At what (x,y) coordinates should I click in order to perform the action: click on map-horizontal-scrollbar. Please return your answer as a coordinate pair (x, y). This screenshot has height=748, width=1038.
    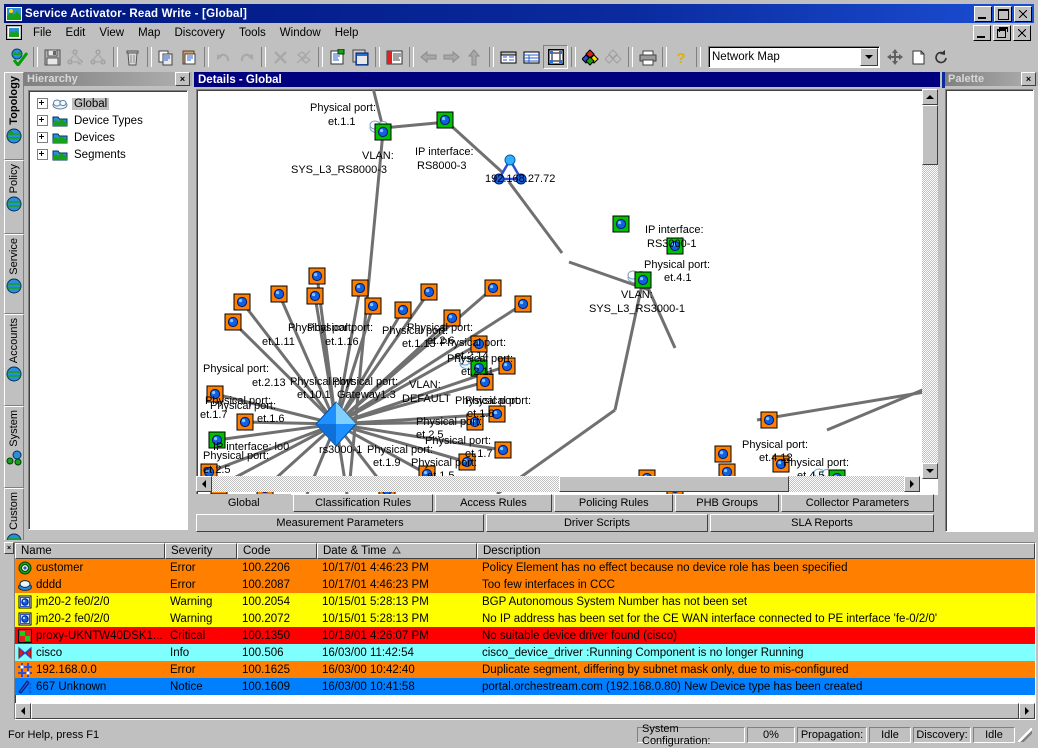
    Looking at the image, I should click on (558, 484).